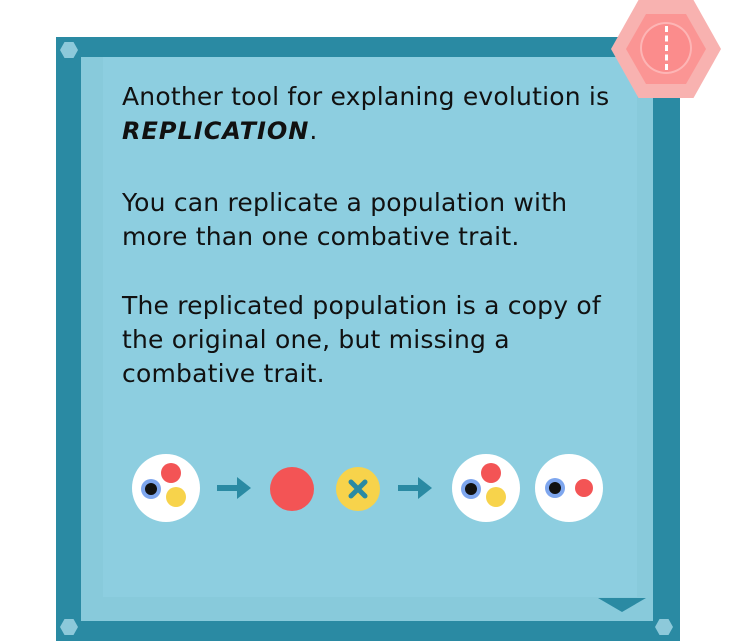 The image size is (735, 641). I want to click on para2-line1: You can replicate a population with, so click(345, 202).